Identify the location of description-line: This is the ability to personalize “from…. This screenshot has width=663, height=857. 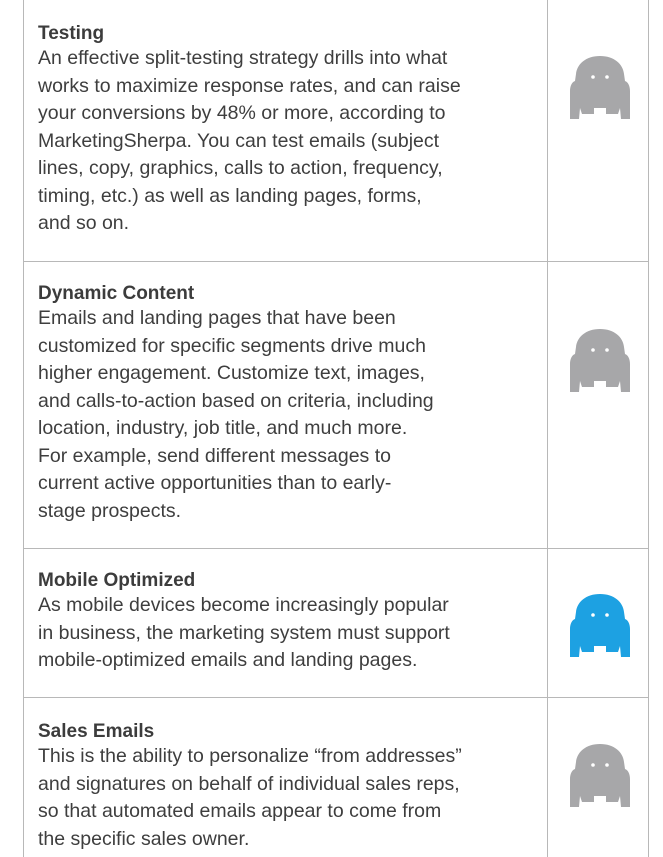
(250, 756).